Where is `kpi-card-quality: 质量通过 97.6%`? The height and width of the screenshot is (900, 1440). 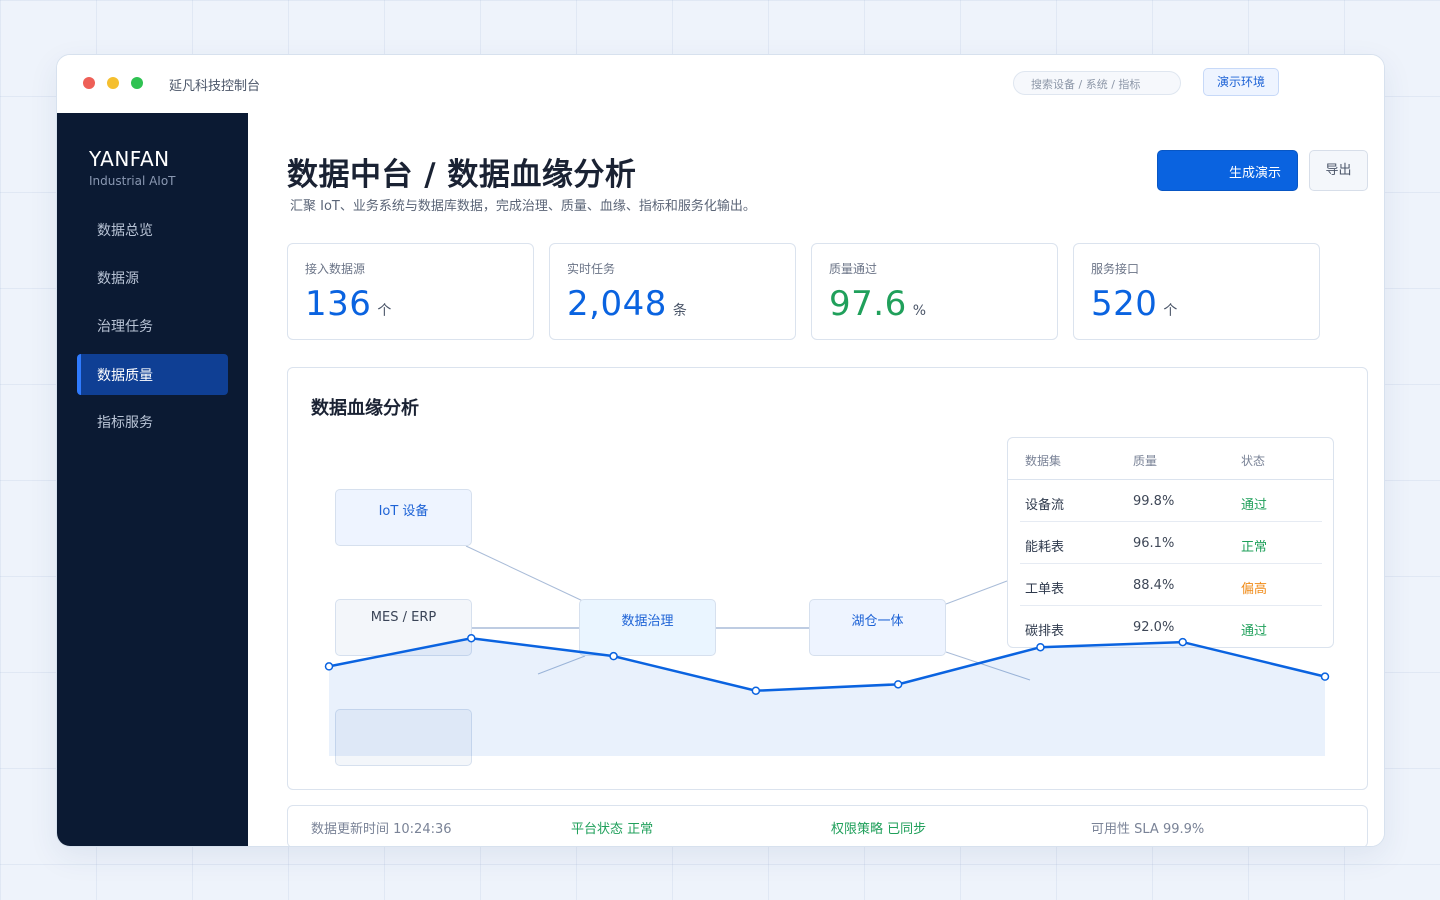 kpi-card-quality: 质量通过 97.6% is located at coordinates (934, 291).